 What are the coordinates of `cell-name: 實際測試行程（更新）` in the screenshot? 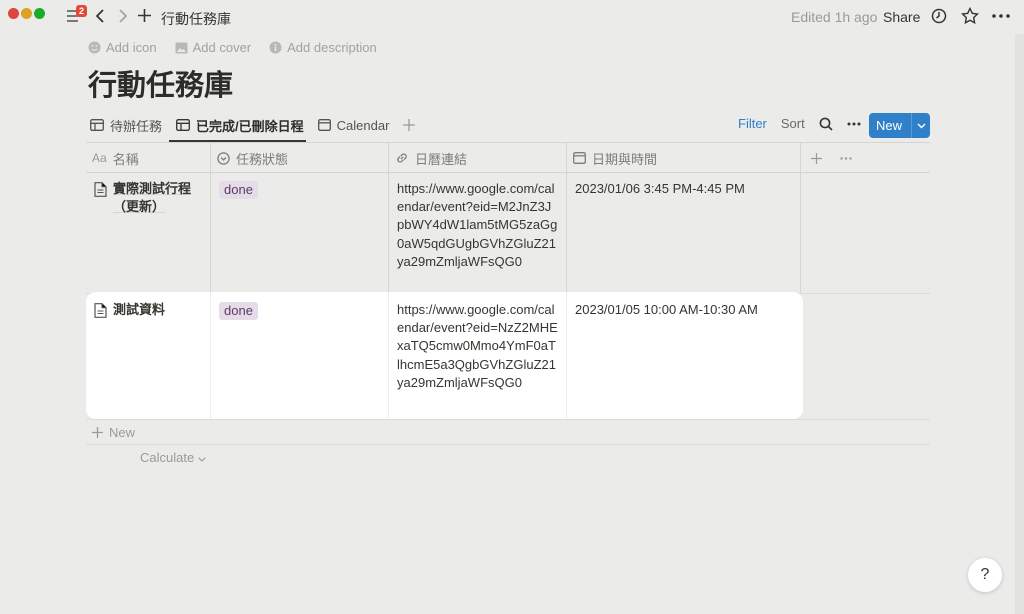 It's located at (148, 233).